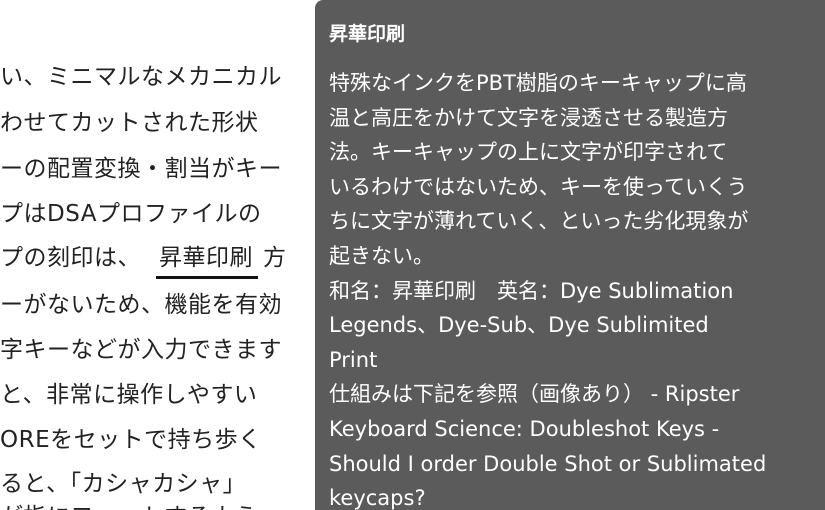  I want to click on article-line-with-term: プの刻印は、 昇華印刷方, so click(143, 261).